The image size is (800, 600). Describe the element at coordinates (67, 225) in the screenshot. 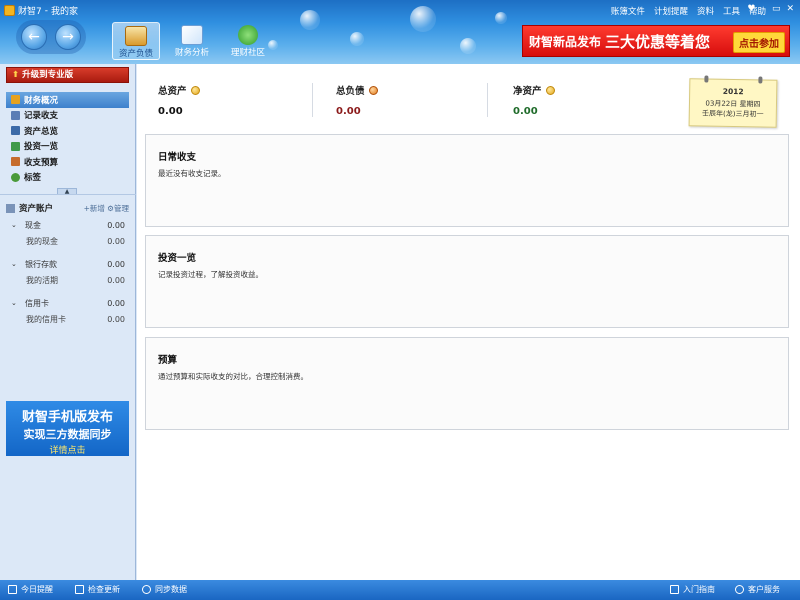

I see `account-group-cash: ⌄ 现金 0.00` at that location.